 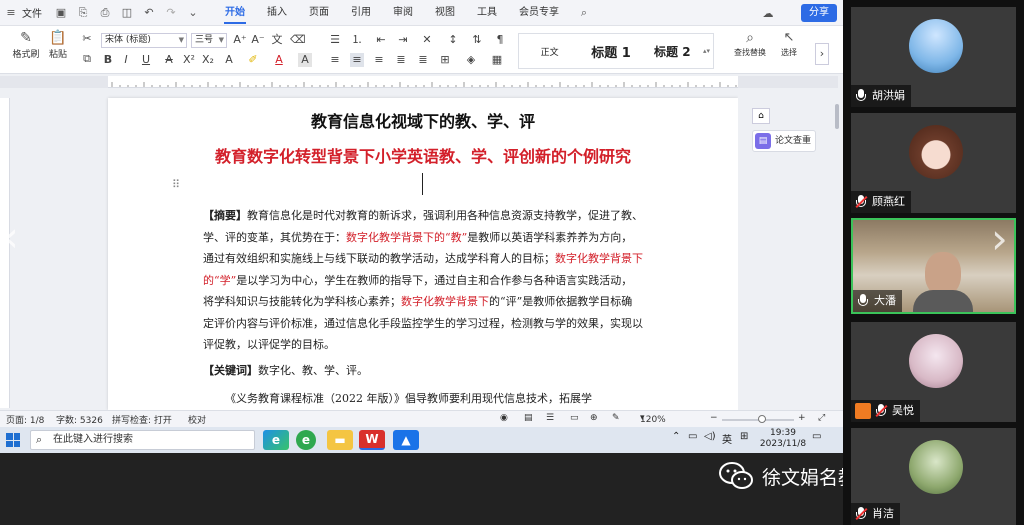 What do you see at coordinates (574, 418) in the screenshot?
I see `read-view-icon: ▭` at bounding box center [574, 418].